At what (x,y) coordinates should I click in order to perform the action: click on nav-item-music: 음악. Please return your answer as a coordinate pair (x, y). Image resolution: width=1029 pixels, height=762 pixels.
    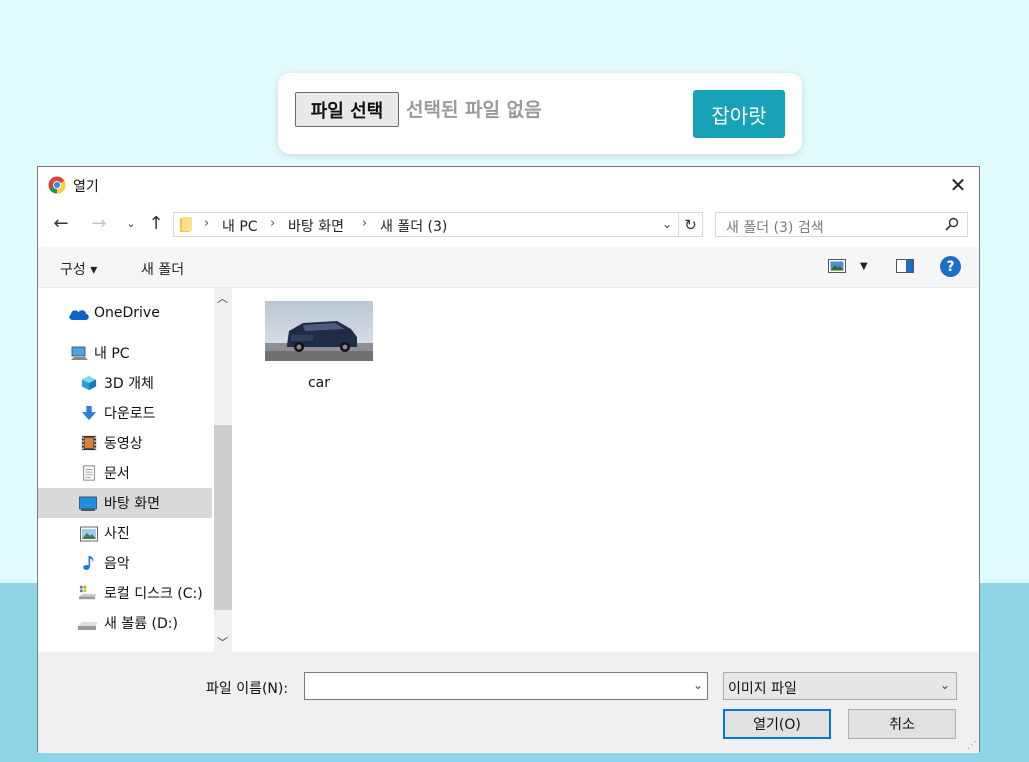
    Looking at the image, I should click on (125, 563).